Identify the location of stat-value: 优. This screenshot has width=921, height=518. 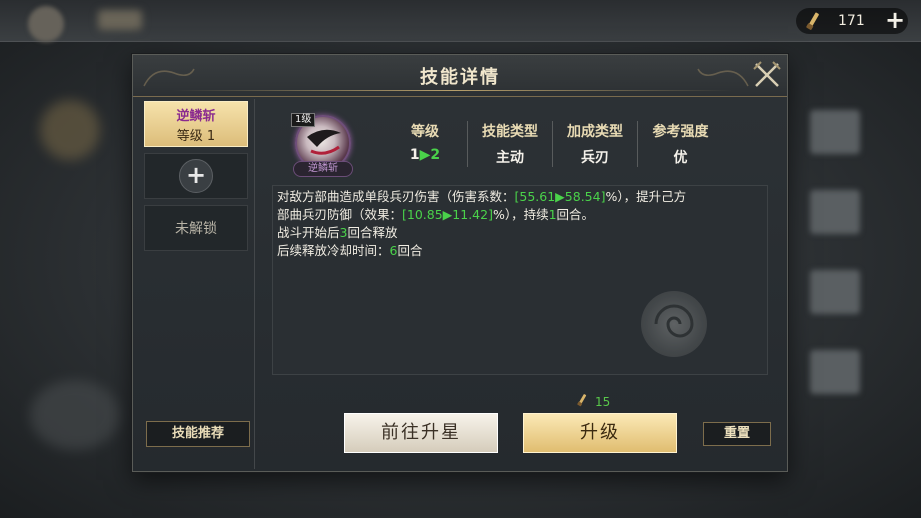
(680, 158).